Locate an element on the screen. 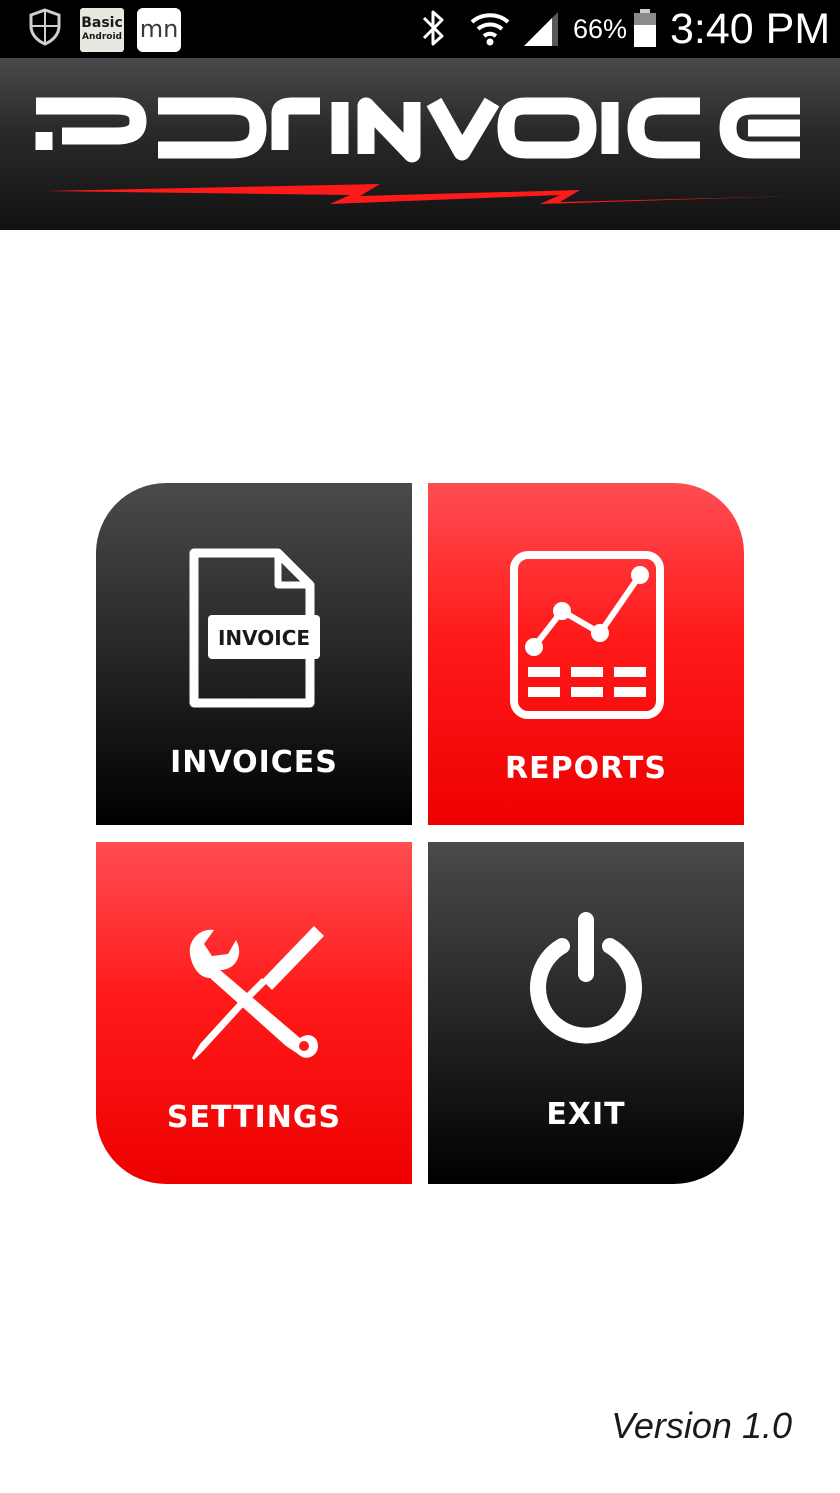  battery-icon is located at coordinates (645, 30).